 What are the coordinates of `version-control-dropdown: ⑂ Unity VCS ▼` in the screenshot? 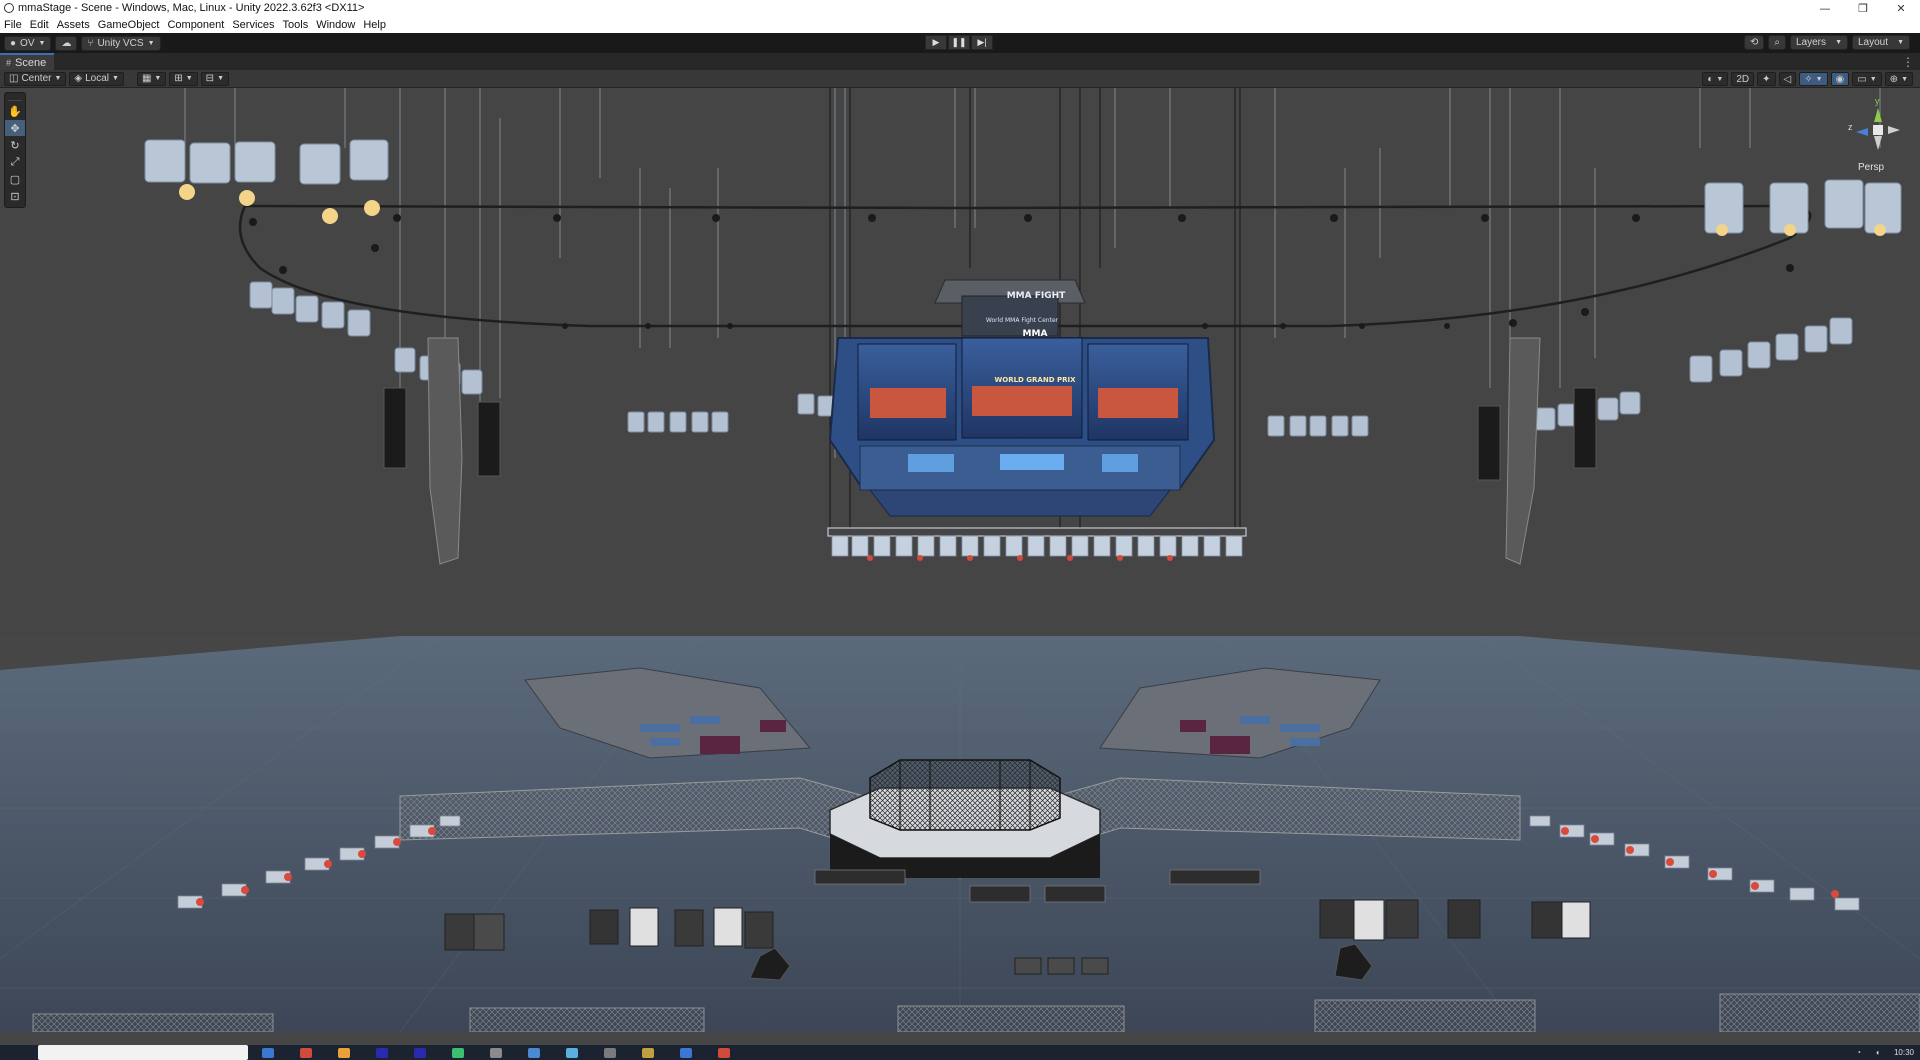 It's located at (121, 43).